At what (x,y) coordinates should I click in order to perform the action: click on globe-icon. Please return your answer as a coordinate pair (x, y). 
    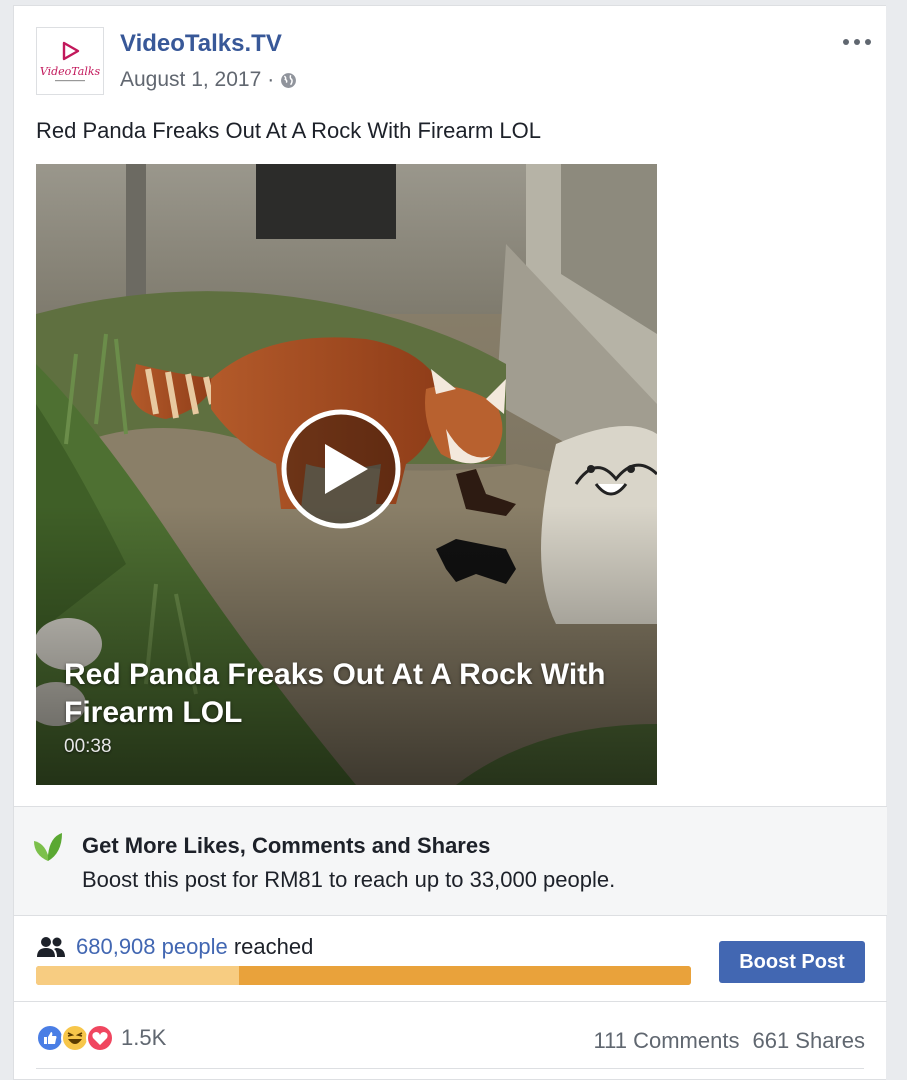
    Looking at the image, I should click on (288, 80).